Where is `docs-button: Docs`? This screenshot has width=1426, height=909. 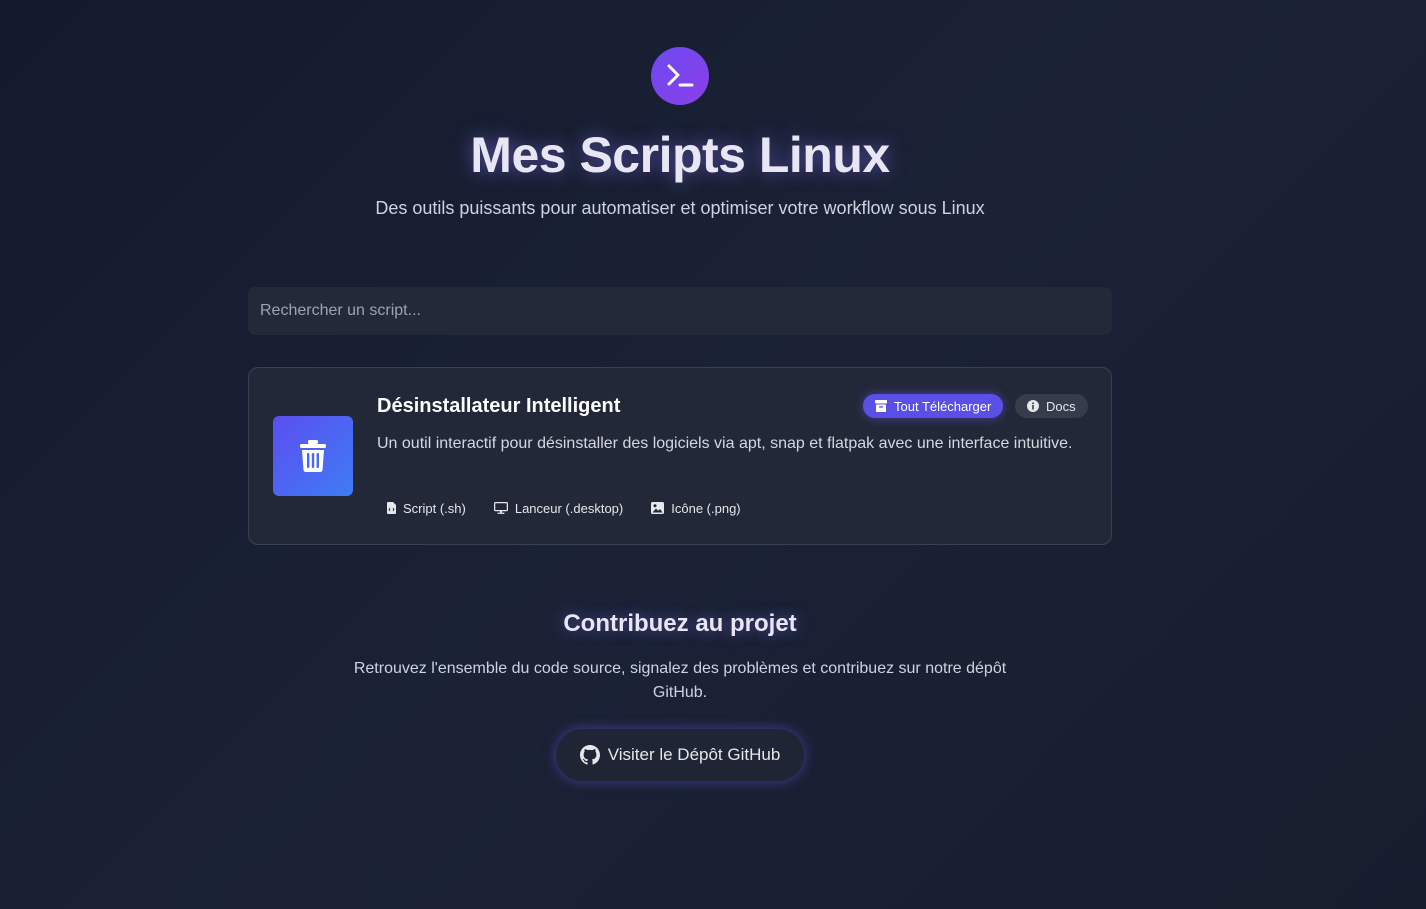 docs-button: Docs is located at coordinates (1051, 406).